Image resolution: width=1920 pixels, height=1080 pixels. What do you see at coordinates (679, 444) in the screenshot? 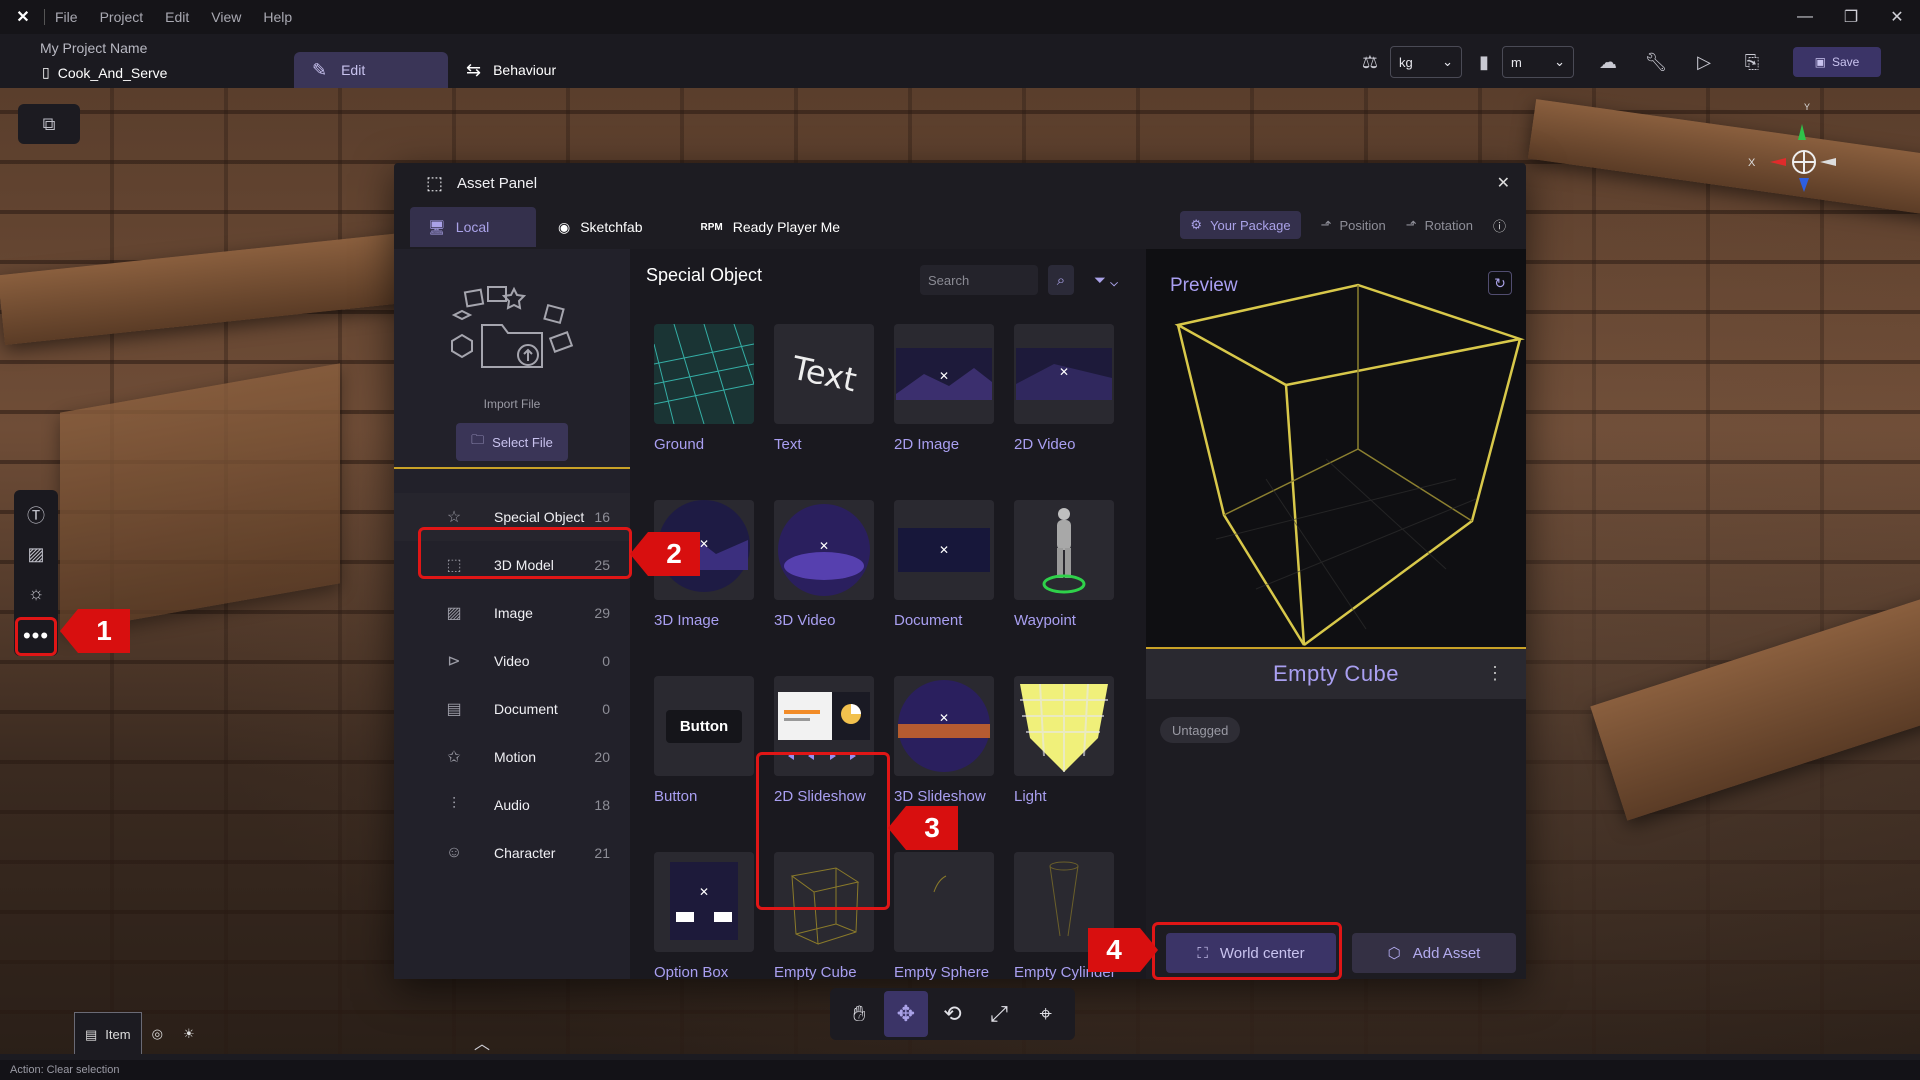
I see `asset-label: Ground` at bounding box center [679, 444].